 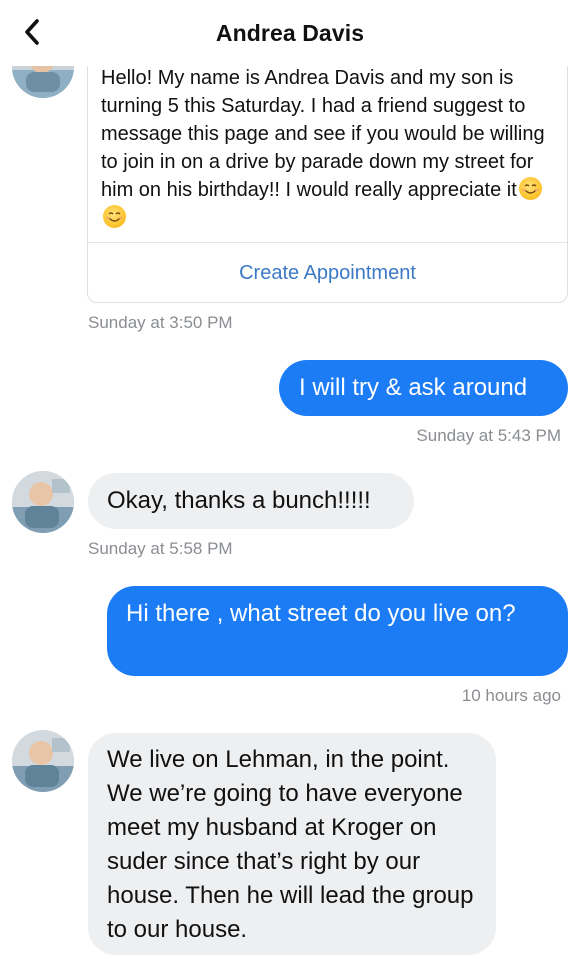 I want to click on create-appointment-button: Create Appointment, so click(x=327, y=272).